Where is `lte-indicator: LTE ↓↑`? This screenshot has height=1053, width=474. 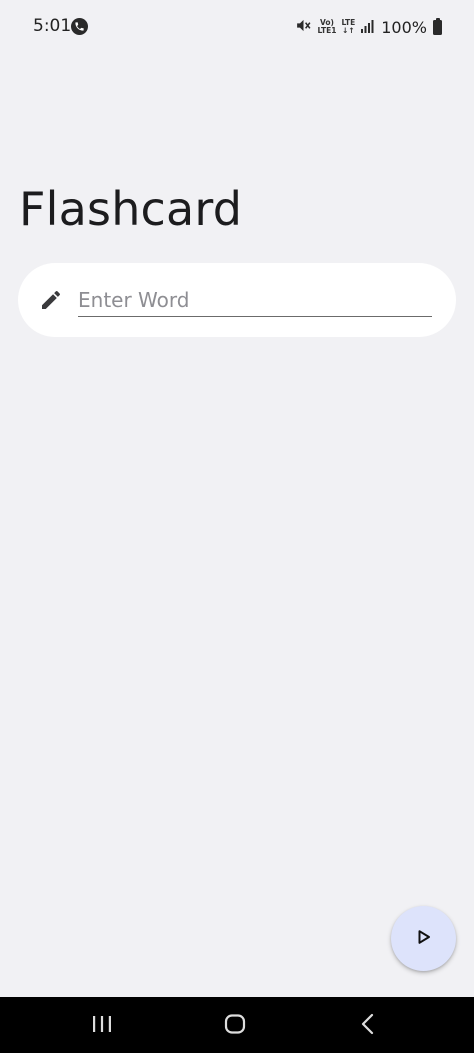
lte-indicator: LTE ↓↑ is located at coordinates (348, 27).